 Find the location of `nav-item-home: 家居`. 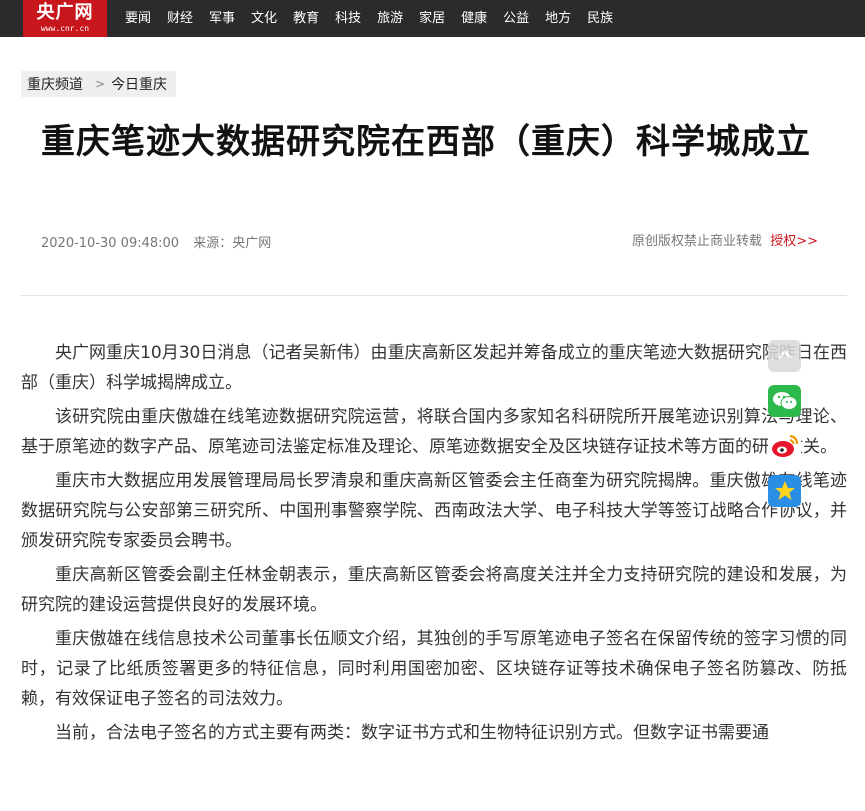

nav-item-home: 家居 is located at coordinates (432, 18).